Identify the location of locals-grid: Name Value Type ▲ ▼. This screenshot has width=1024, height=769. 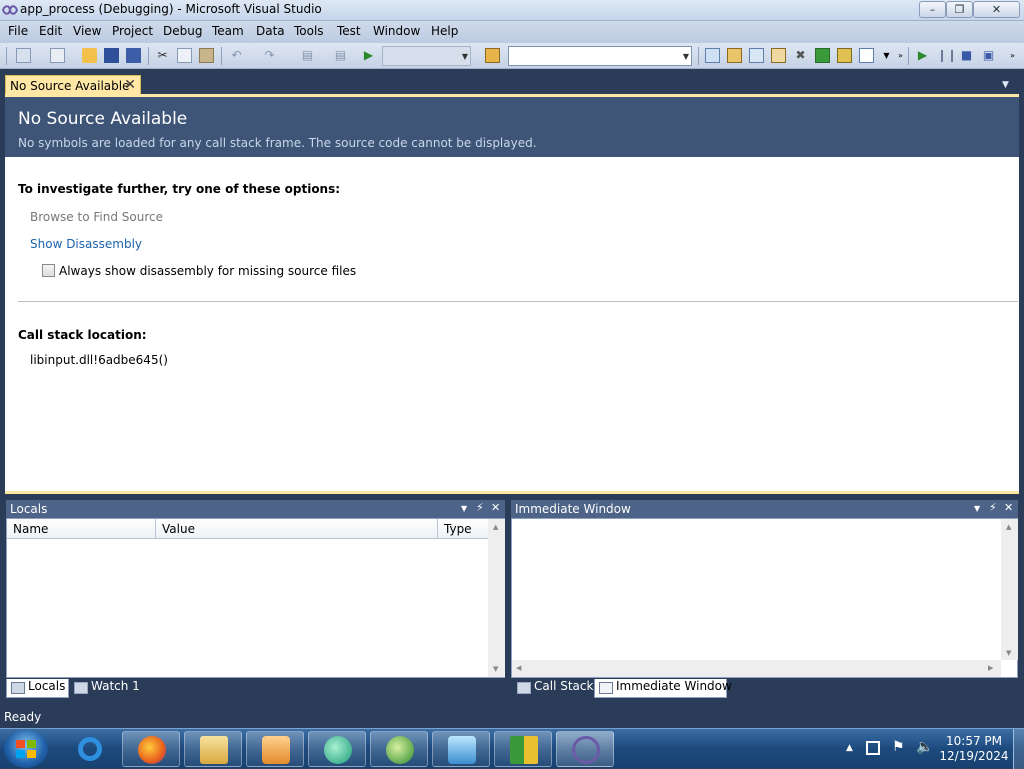
(255, 598).